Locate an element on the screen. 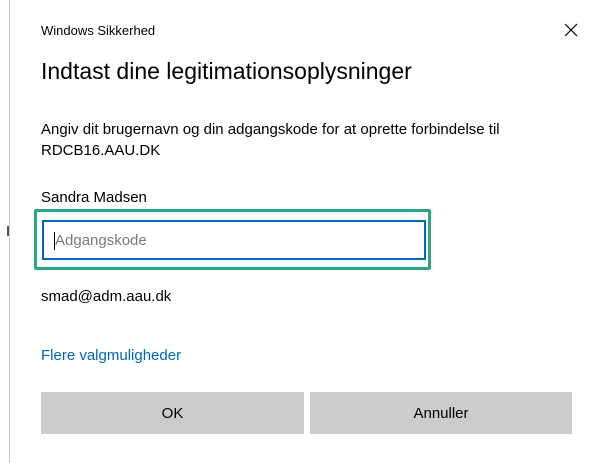  cancel-button-label: Annuller is located at coordinates (441, 413).